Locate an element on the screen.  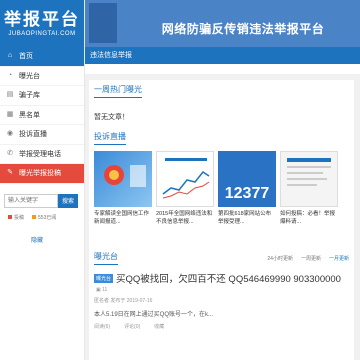
submit-badge: 投稿 is located at coordinates (16, 217).